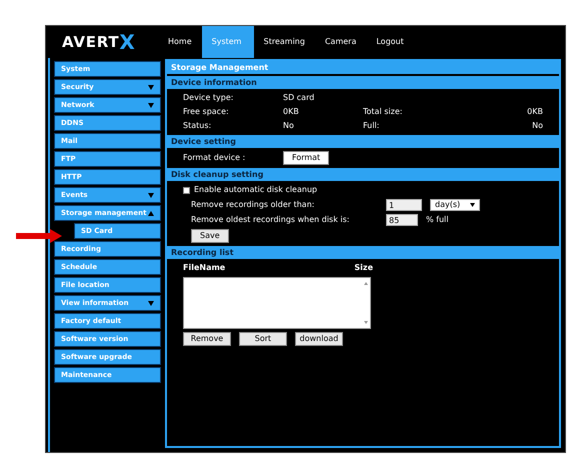 This screenshot has width=583, height=461. Describe the element at coordinates (390, 42) in the screenshot. I see `nav-tab: Logout` at that location.